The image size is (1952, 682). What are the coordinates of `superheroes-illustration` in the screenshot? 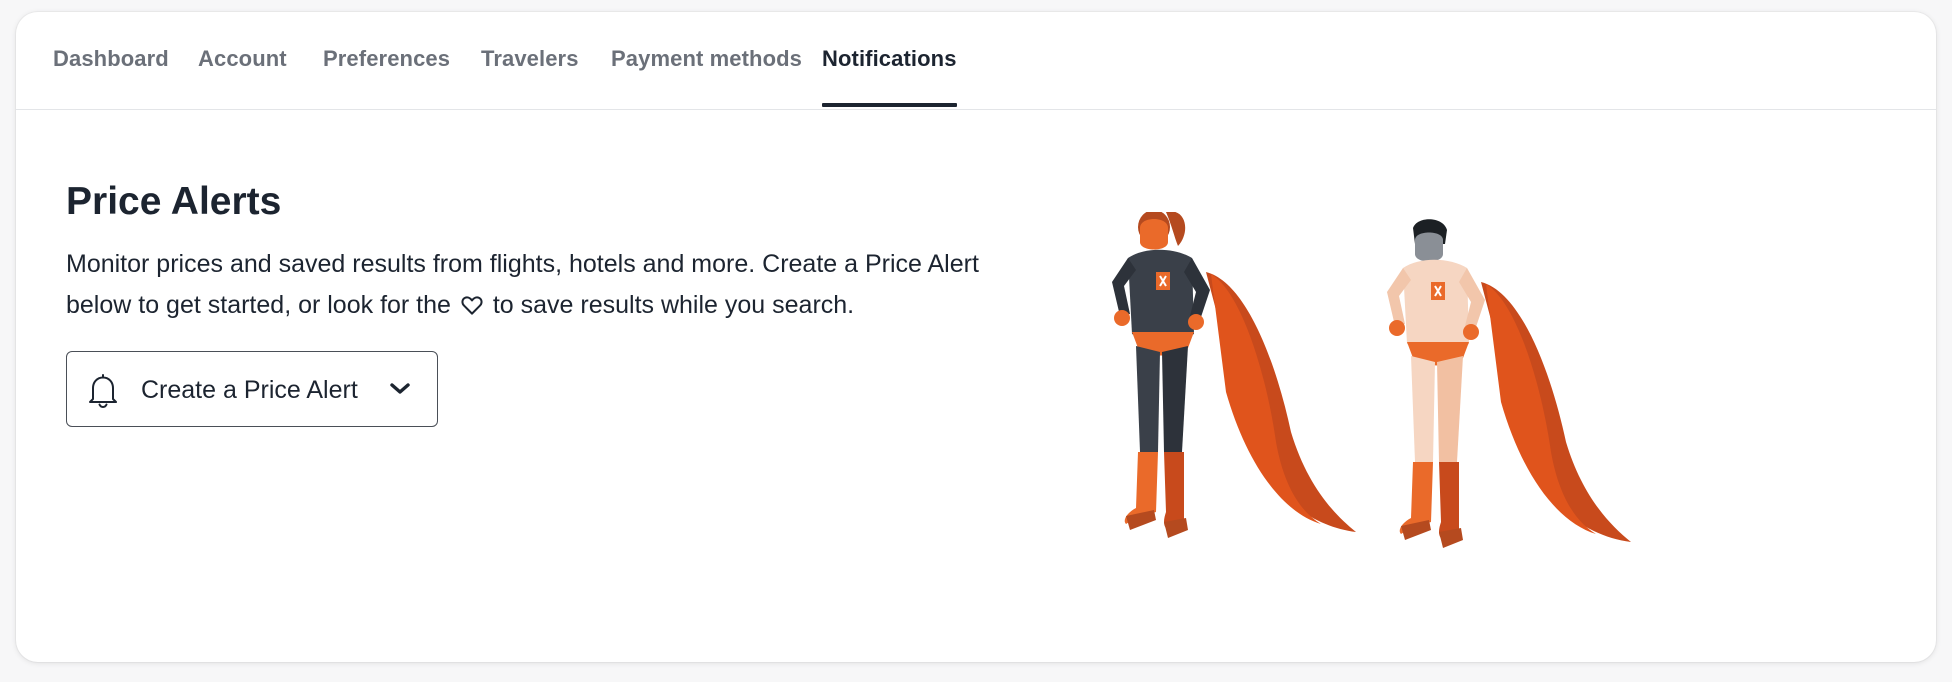 It's located at (1371, 380).